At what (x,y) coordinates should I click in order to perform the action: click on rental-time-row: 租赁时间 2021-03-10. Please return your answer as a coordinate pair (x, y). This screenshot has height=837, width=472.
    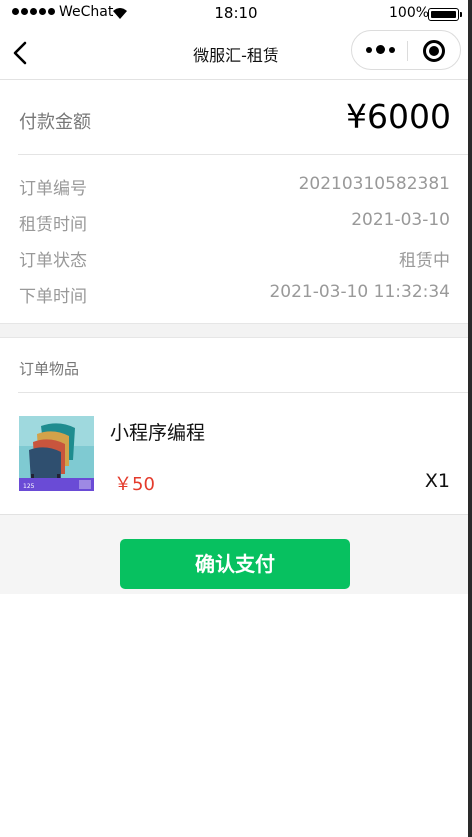
    Looking at the image, I should click on (236, 225).